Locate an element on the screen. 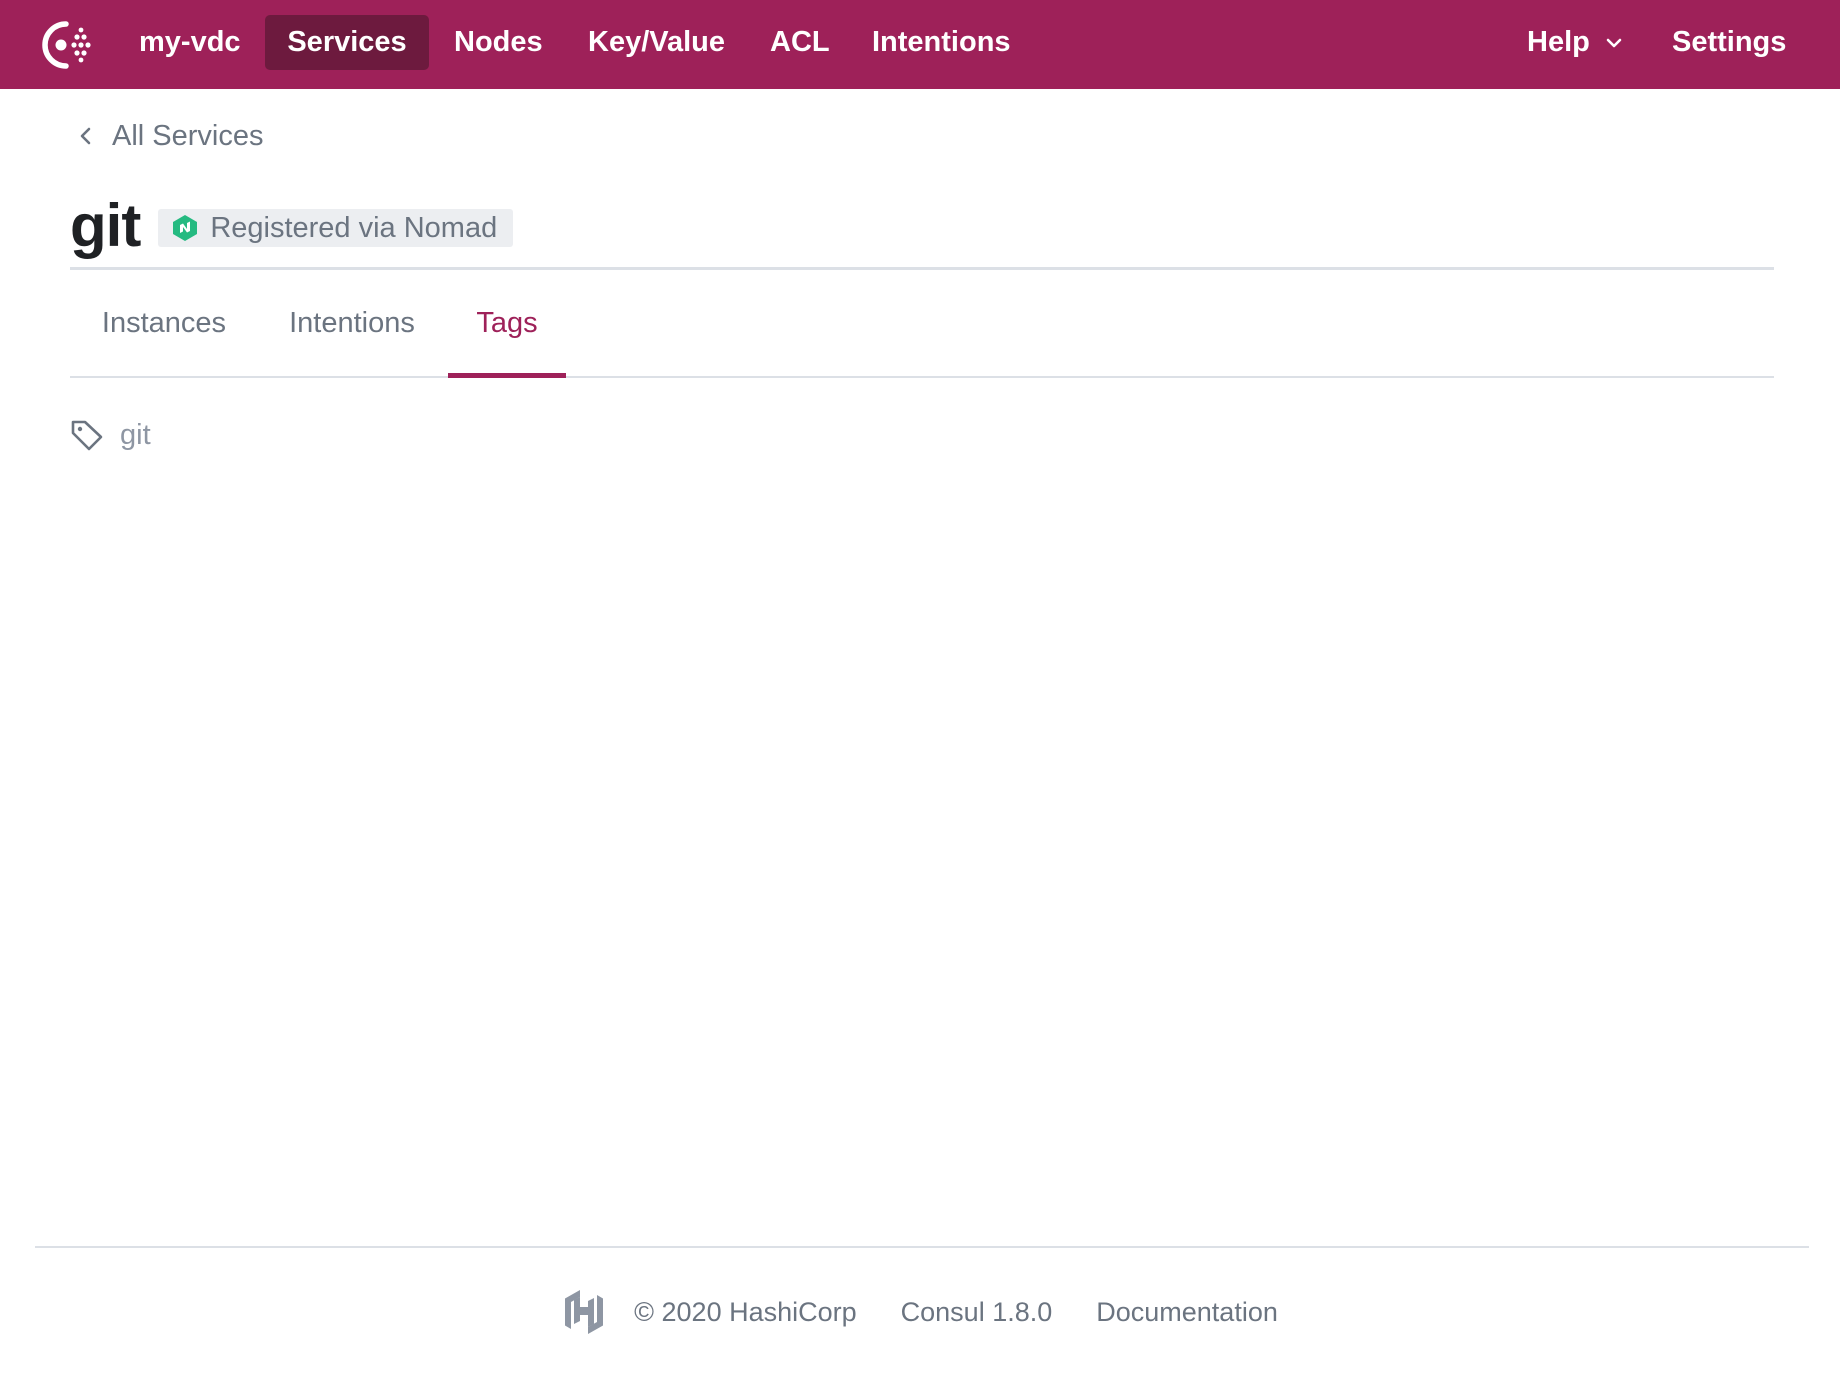 The height and width of the screenshot is (1378, 1840). nav-acl: ACL is located at coordinates (800, 42).